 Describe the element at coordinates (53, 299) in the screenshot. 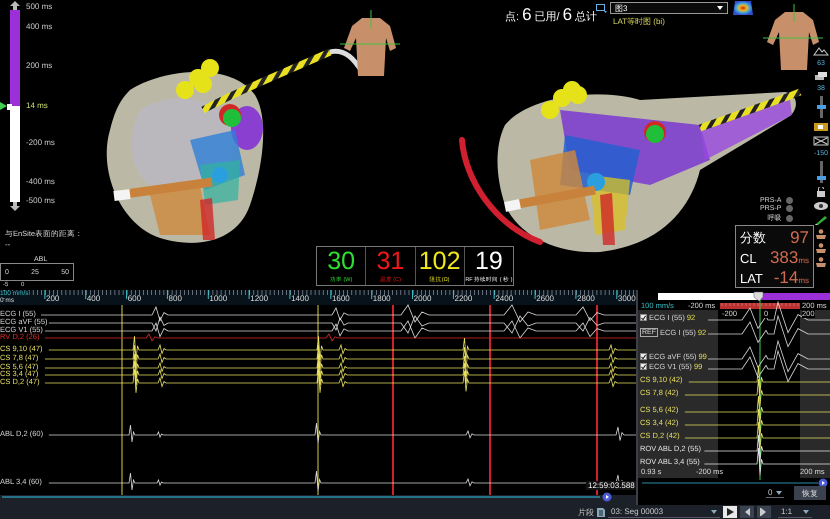

I see `time-tick-label: 200` at that location.